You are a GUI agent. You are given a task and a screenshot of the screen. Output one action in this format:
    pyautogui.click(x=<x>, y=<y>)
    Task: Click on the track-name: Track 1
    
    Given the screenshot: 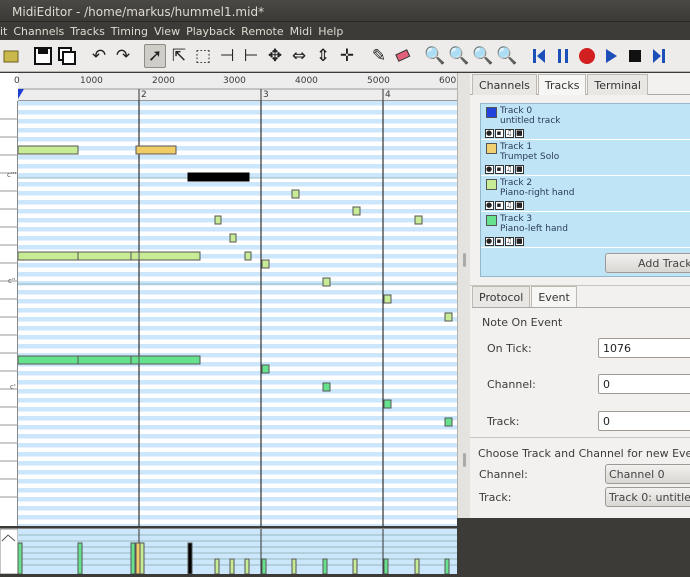 What is the action you would take?
    pyautogui.click(x=516, y=147)
    